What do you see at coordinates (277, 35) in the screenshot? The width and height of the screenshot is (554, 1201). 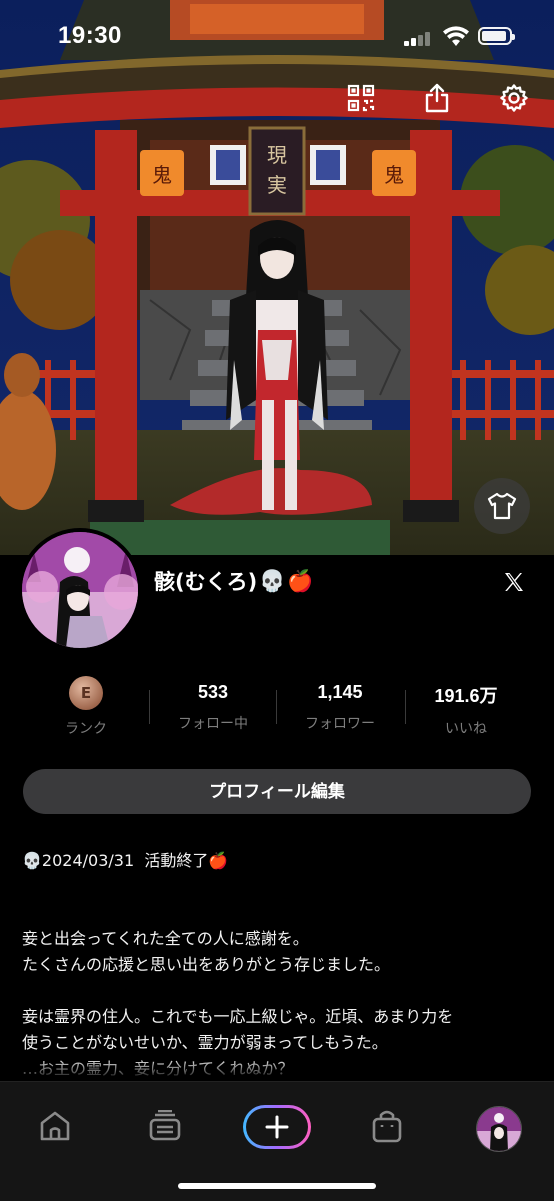 I see `status-bar: 19:30` at bounding box center [277, 35].